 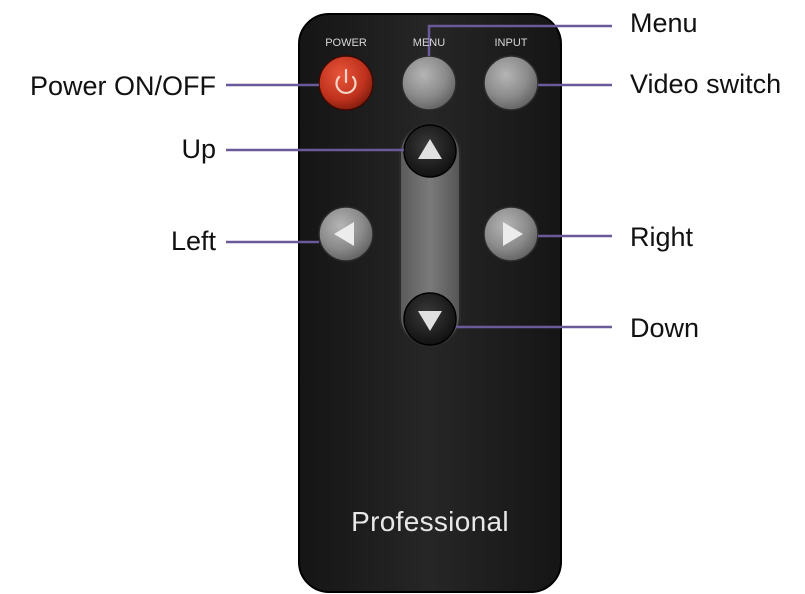 I want to click on power-button, so click(x=346, y=83).